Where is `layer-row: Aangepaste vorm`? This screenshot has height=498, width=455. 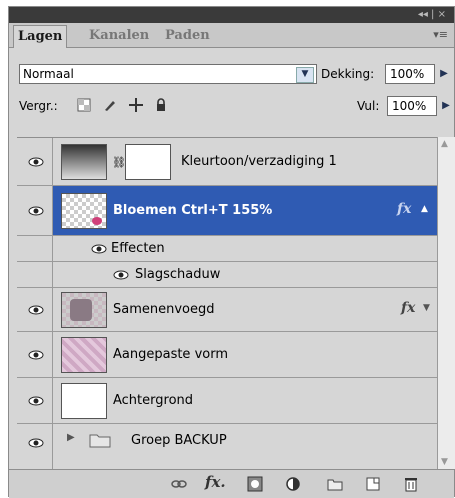
layer-row: Aangepaste vorm is located at coordinates (227, 355).